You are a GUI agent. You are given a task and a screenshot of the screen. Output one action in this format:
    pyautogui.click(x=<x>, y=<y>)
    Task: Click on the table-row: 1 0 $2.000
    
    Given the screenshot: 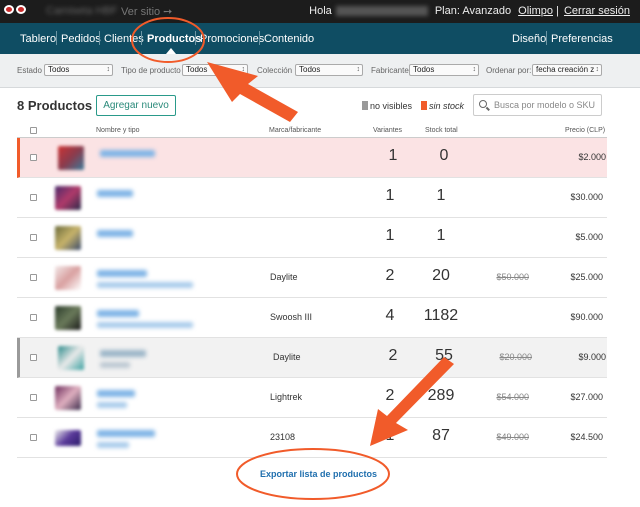 What is the action you would take?
    pyautogui.click(x=312, y=158)
    